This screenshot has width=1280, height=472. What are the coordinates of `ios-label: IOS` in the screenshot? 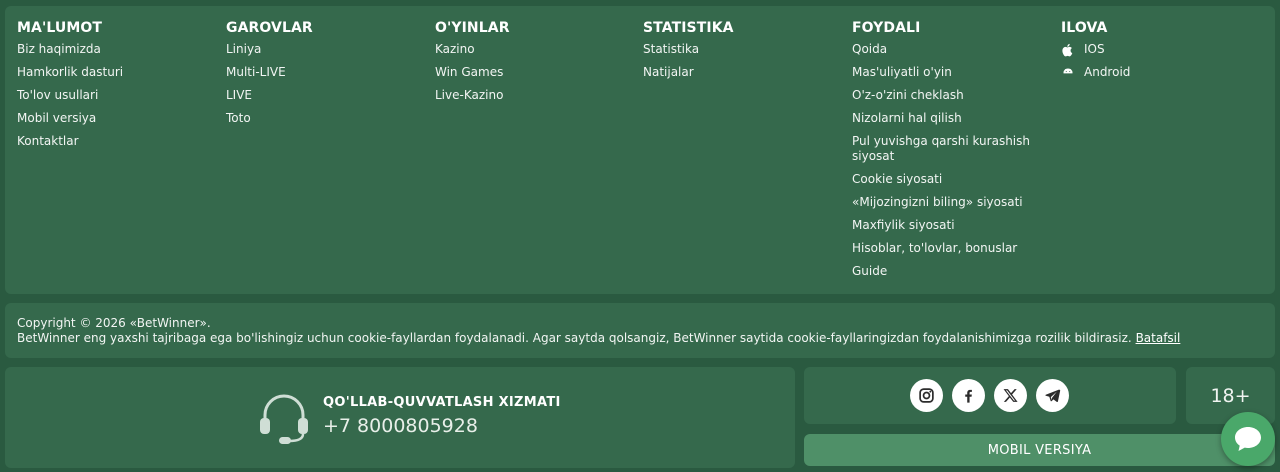 It's located at (1094, 49).